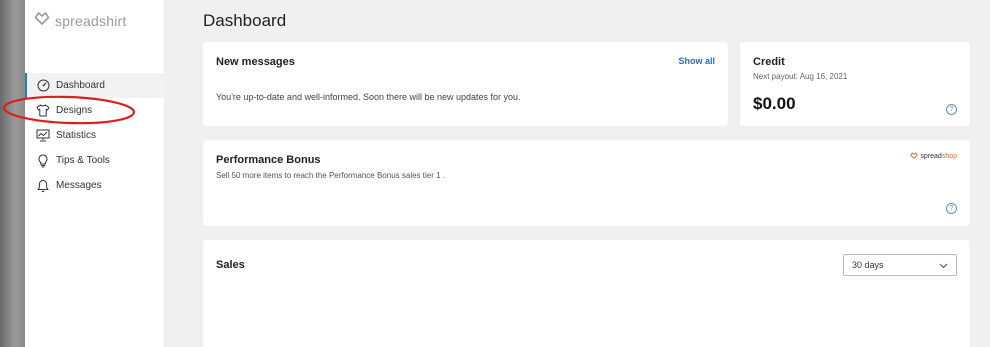 The image size is (990, 347). What do you see at coordinates (43, 86) in the screenshot?
I see `dashboard-gauge-icon` at bounding box center [43, 86].